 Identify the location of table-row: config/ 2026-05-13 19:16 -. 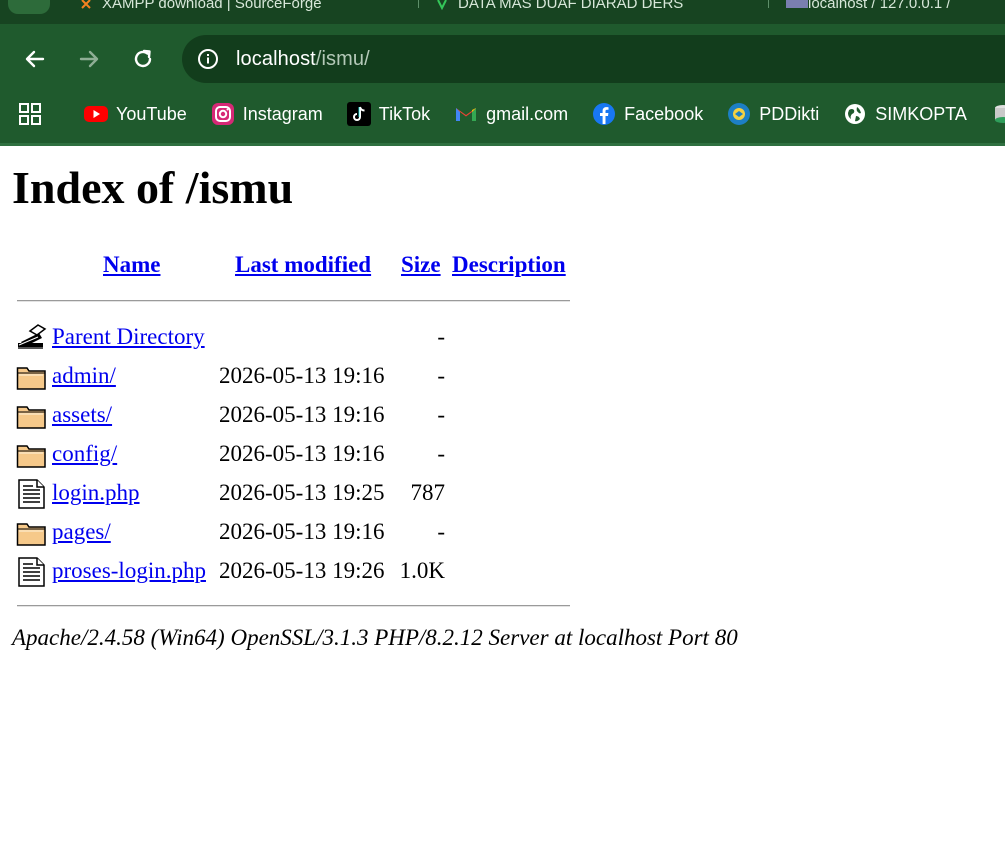
(300, 454).